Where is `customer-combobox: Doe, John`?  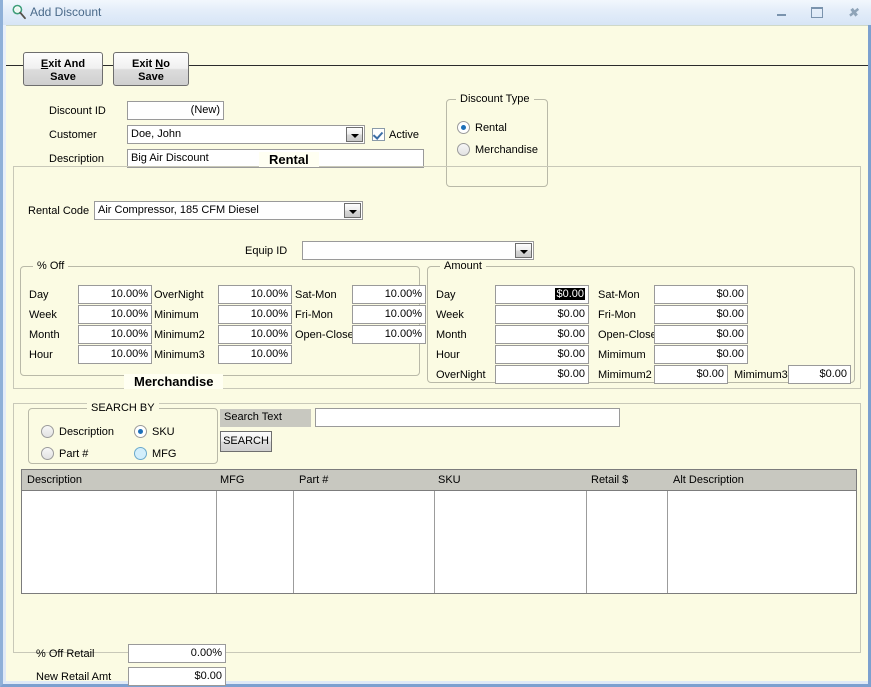 customer-combobox: Doe, John is located at coordinates (246, 134).